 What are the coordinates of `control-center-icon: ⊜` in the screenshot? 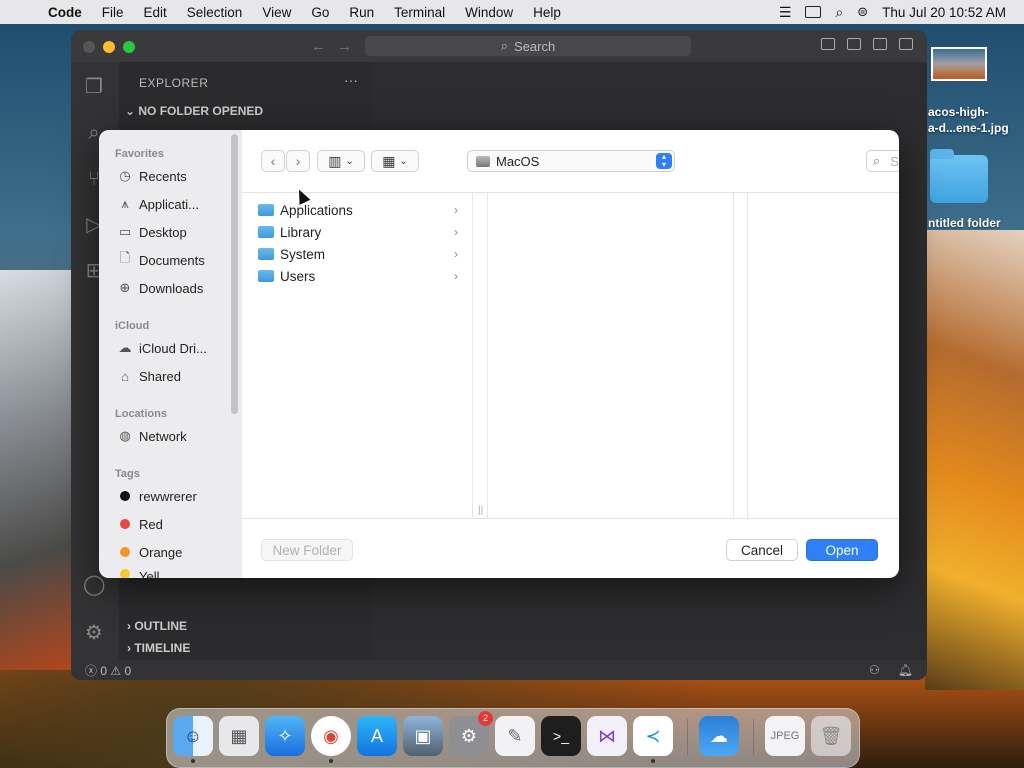 It's located at (862, 12).